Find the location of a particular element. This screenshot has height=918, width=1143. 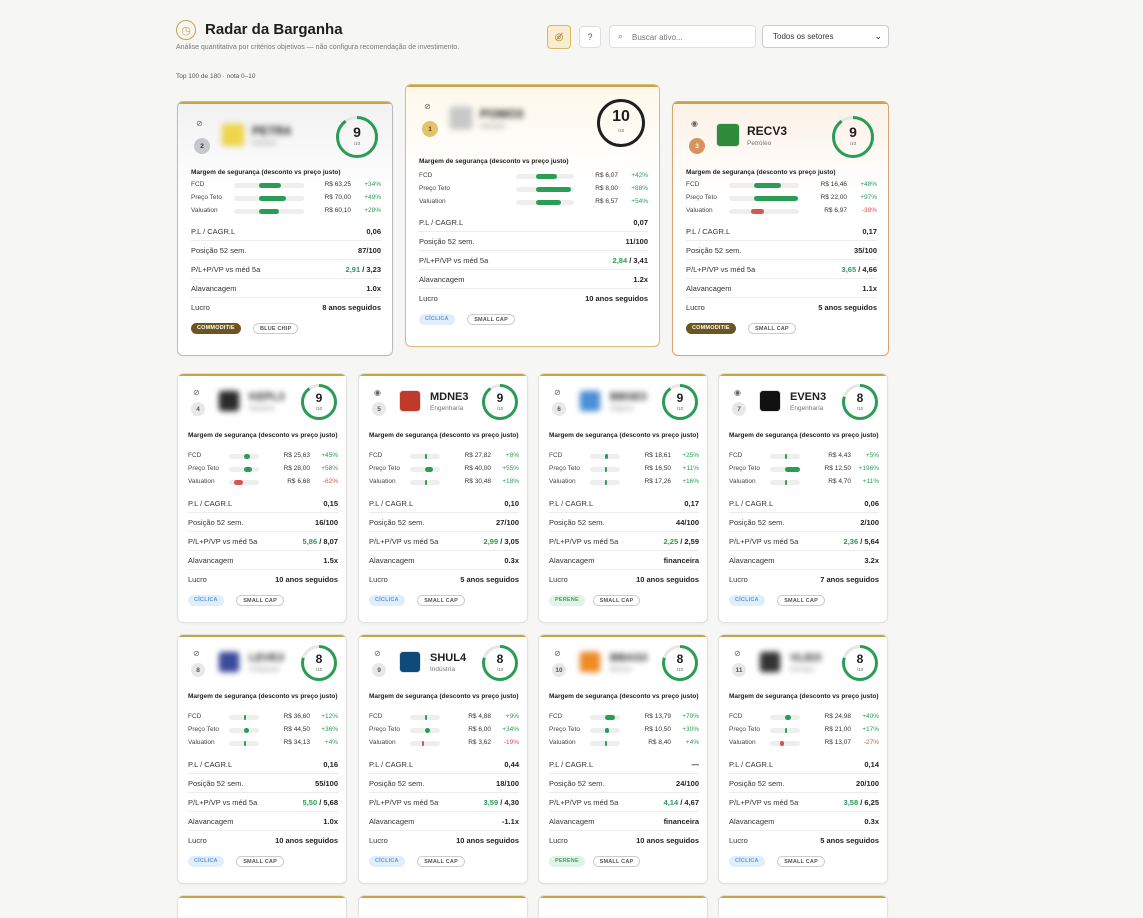

stat-row-pl: P.L / CAGR.L 0,15 is located at coordinates (263, 503).